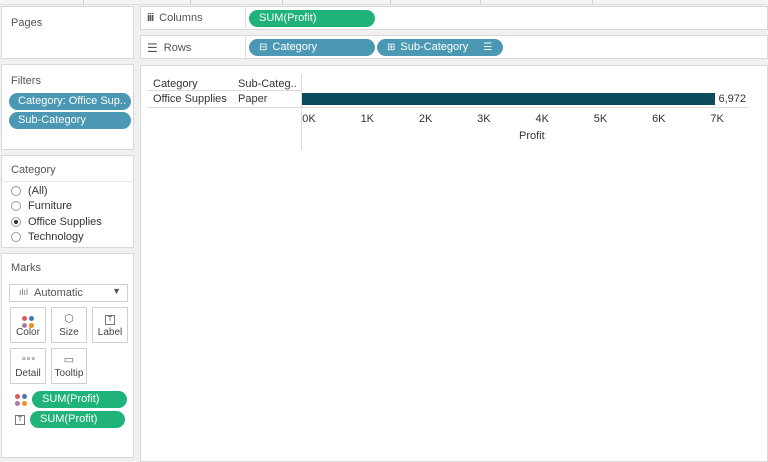 This screenshot has height=462, width=768. Describe the element at coordinates (263, 47) in the screenshot. I see `collapse-icon: ⊟` at that location.